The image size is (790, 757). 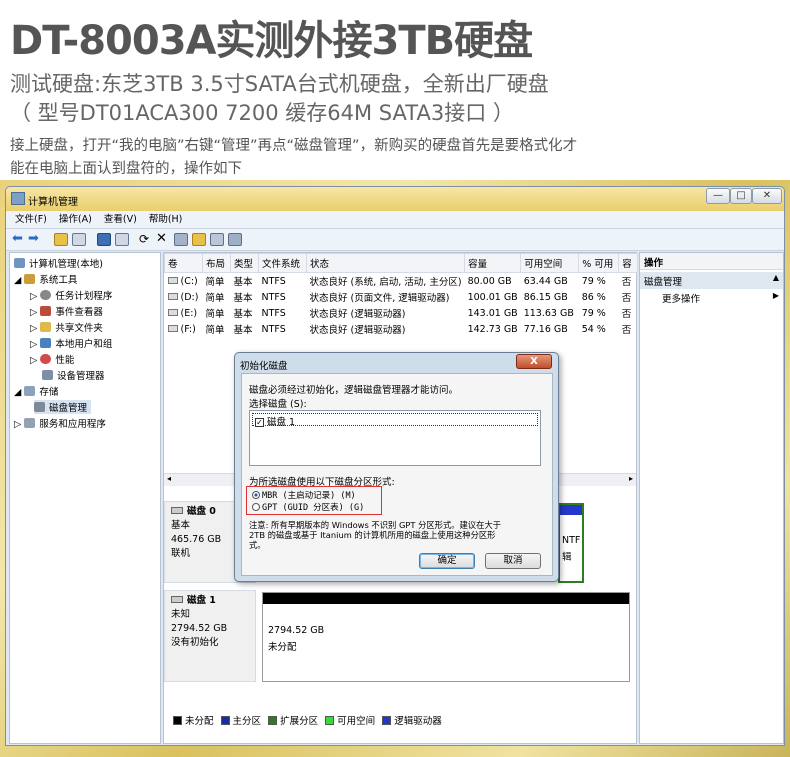 What do you see at coordinates (73, 375) in the screenshot?
I see `tree-item-device-manager: 设备管理器` at bounding box center [73, 375].